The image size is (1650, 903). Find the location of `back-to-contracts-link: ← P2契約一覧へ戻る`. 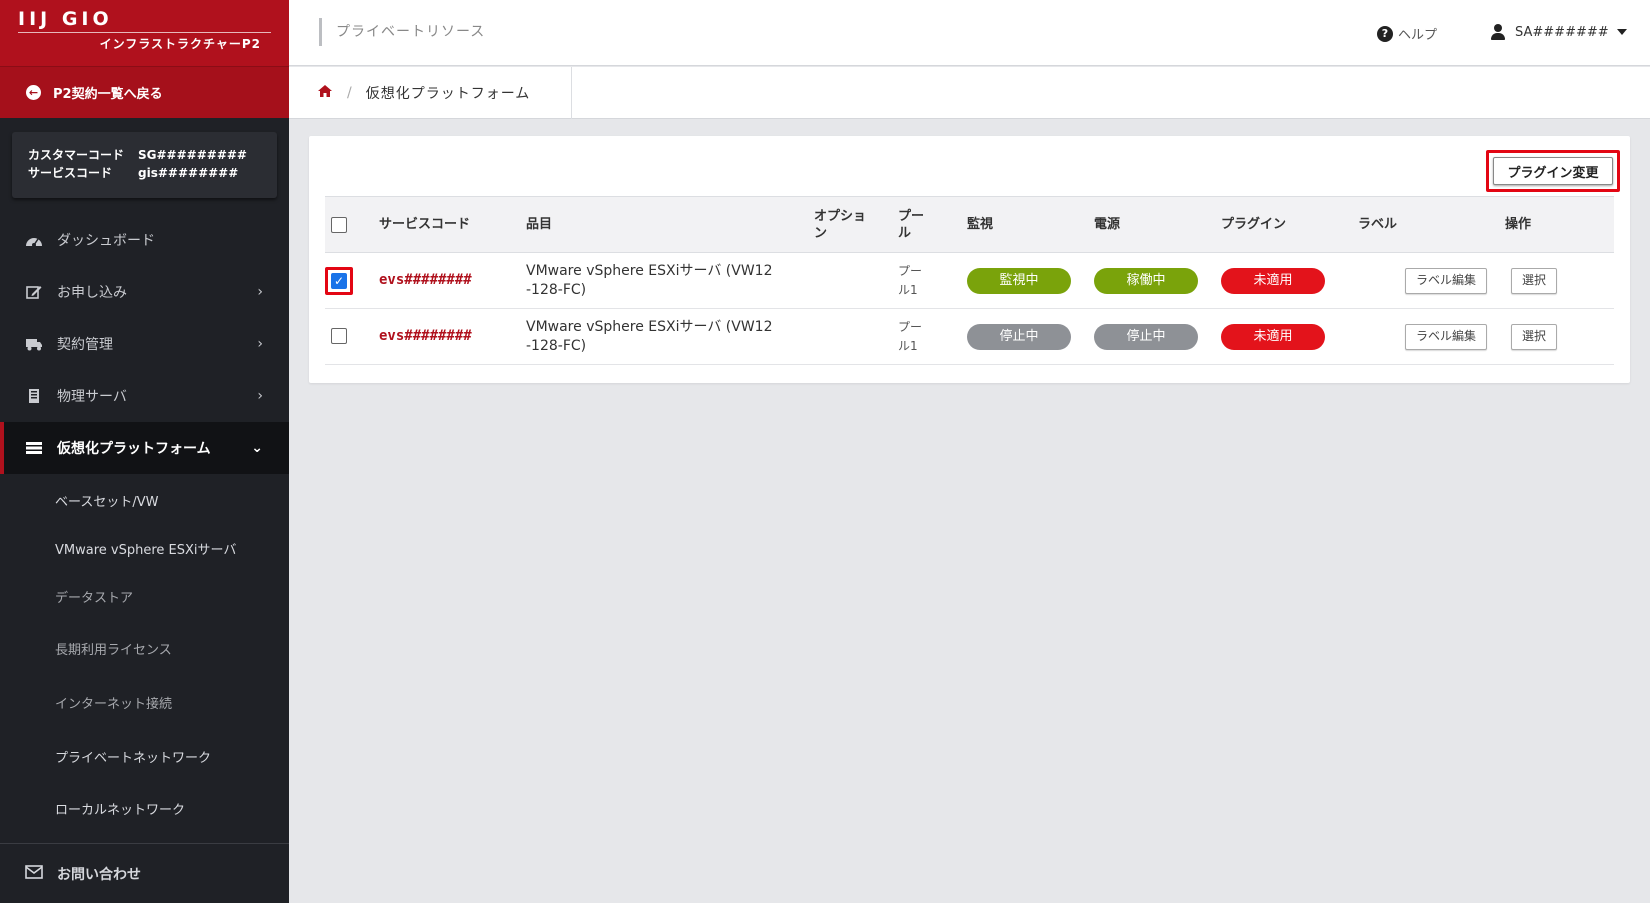

back-to-contracts-link: ← P2契約一覧へ戻る is located at coordinates (144, 92).